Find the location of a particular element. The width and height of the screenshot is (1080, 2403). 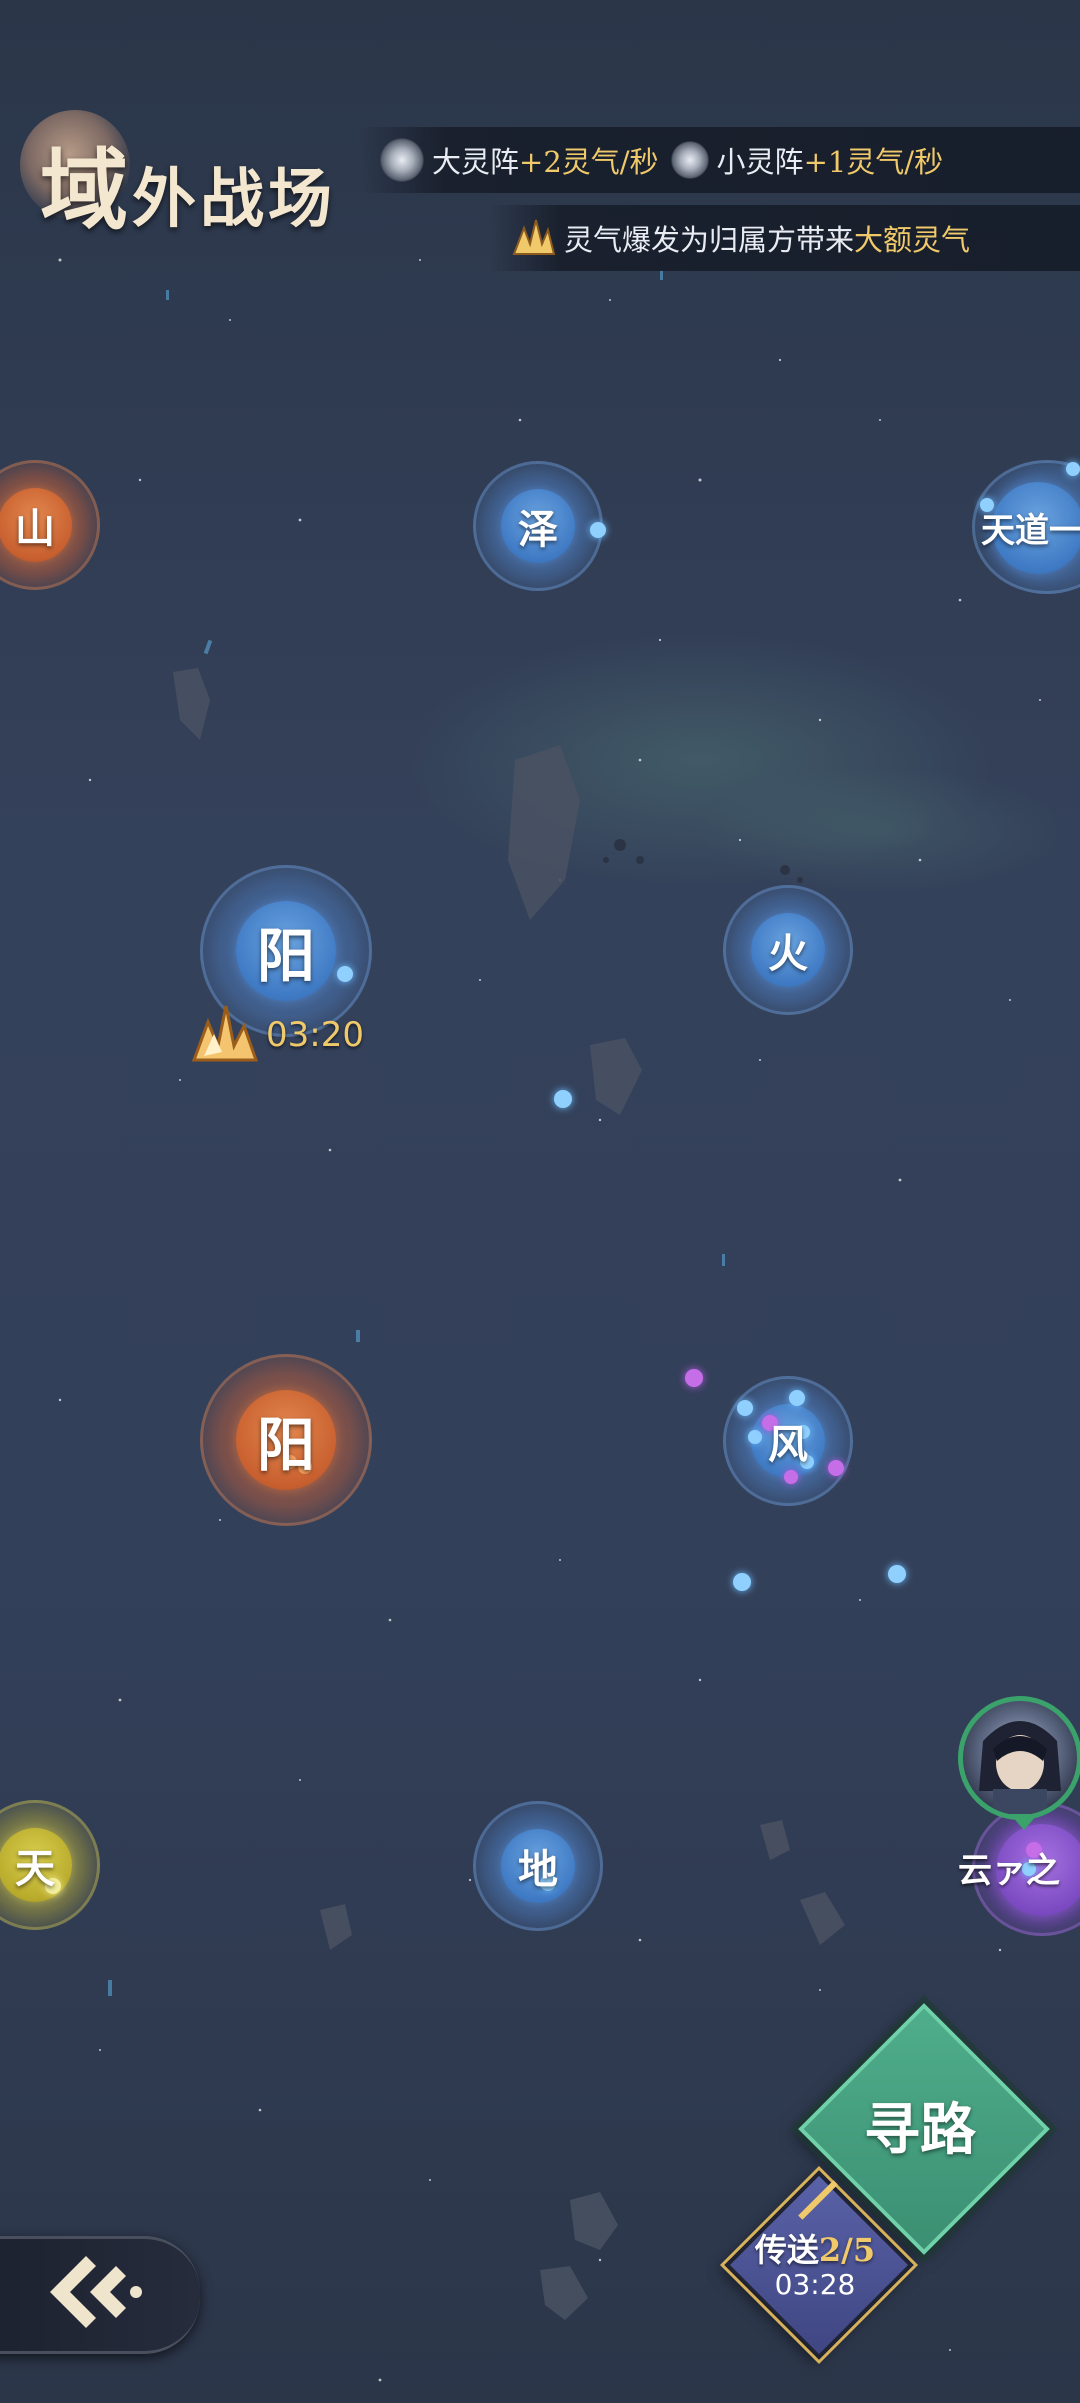

teleport-label-text: 传送 is located at coordinates (786, 2250).